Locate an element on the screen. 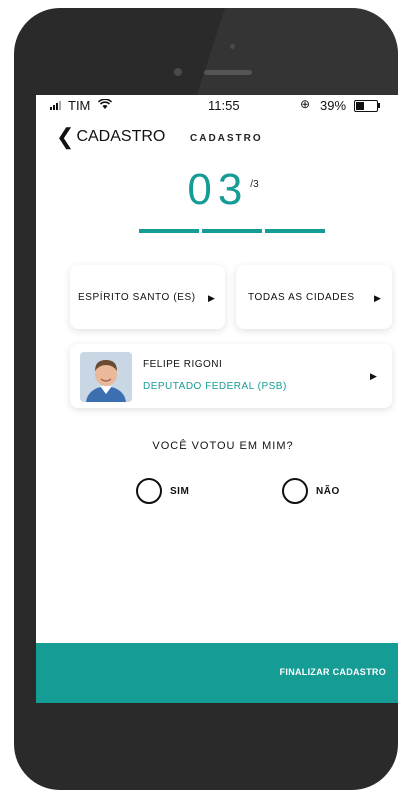  navigation-bar: ❮ CADASTRO CADASTRO is located at coordinates (217, 136).